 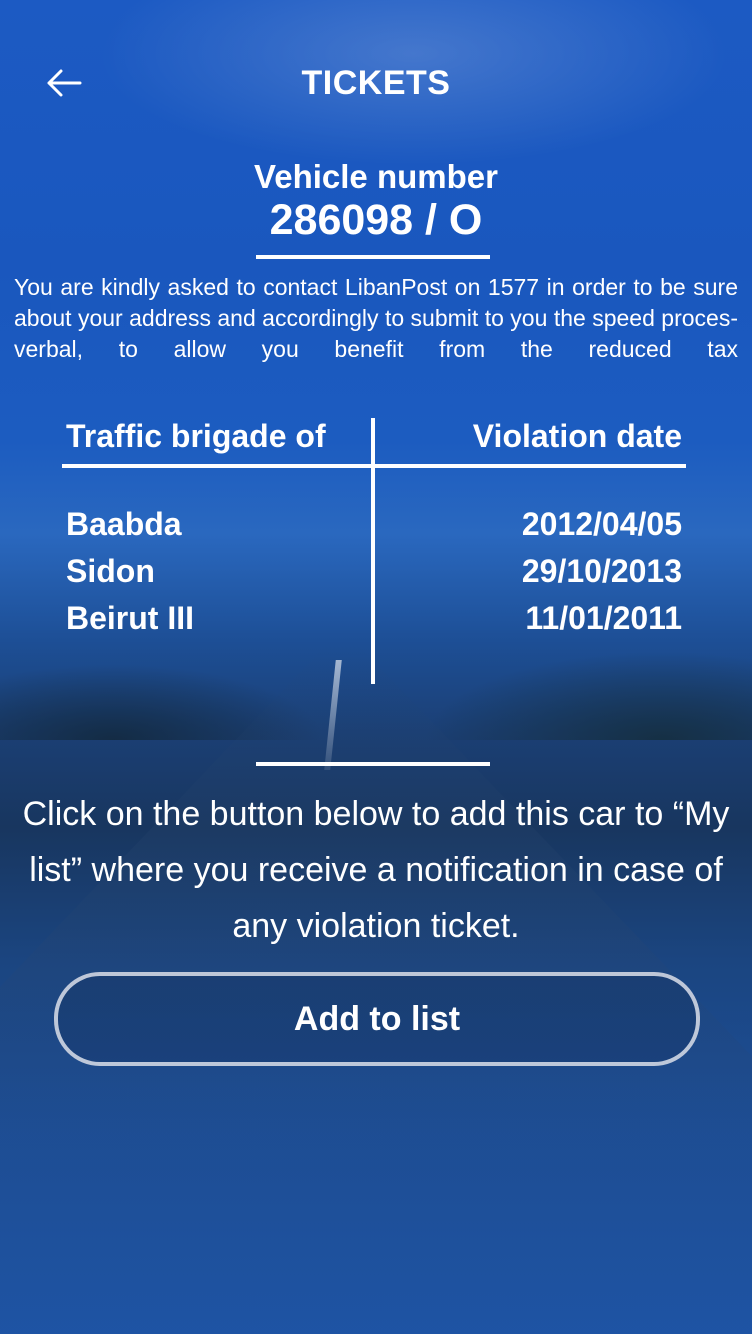 I want to click on vehicle-number-value: 286098 / O, so click(x=376, y=220).